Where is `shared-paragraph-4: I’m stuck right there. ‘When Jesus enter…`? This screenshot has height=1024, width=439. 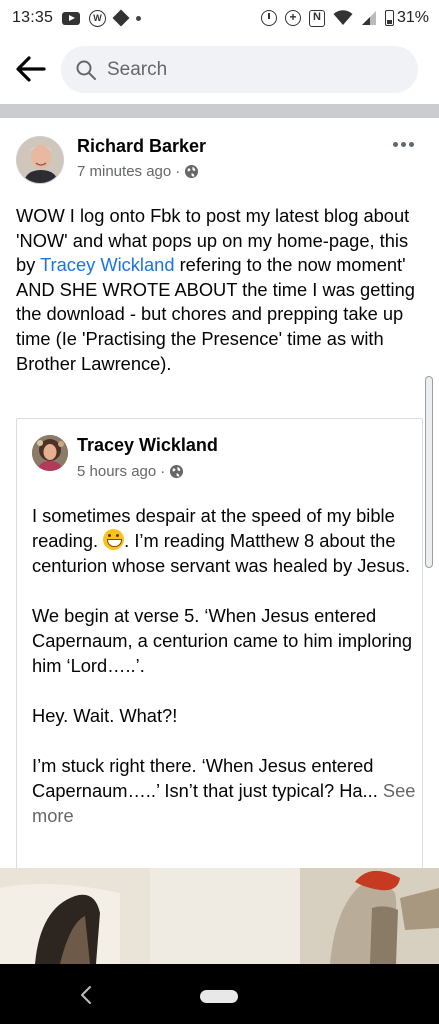
shared-paragraph-4: I’m stuck right there. ‘When Jesus enter… is located at coordinates (225, 790).